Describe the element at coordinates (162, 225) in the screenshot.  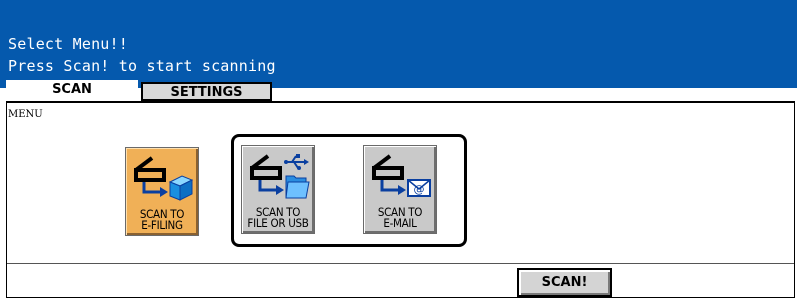
I see `button-caption-line2: E-FILING` at that location.